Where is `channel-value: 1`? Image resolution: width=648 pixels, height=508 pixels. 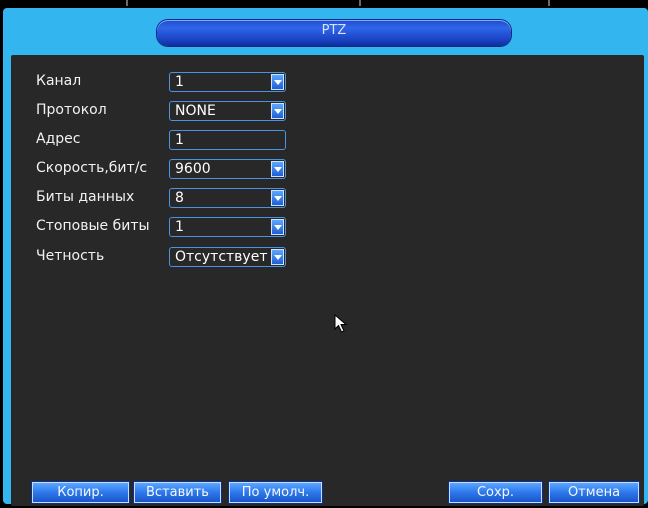
channel-value: 1 is located at coordinates (179, 82).